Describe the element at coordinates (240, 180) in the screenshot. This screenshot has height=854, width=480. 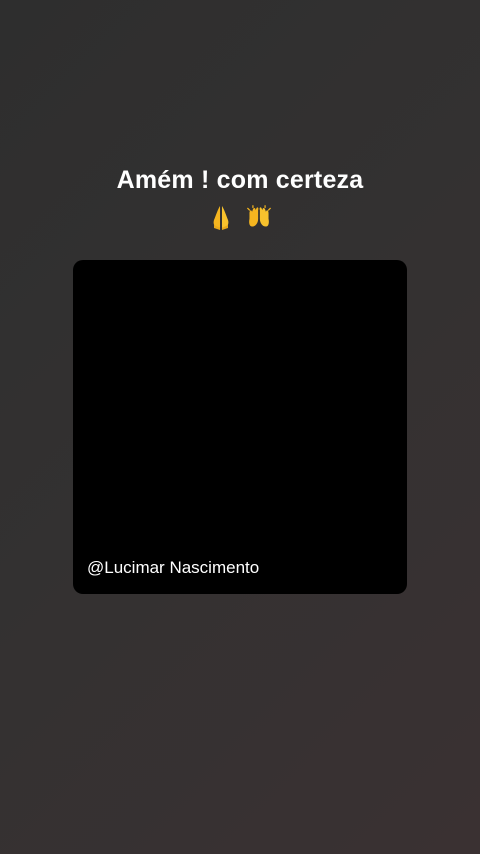
I see `story-caption: Amém ! com certeza` at that location.